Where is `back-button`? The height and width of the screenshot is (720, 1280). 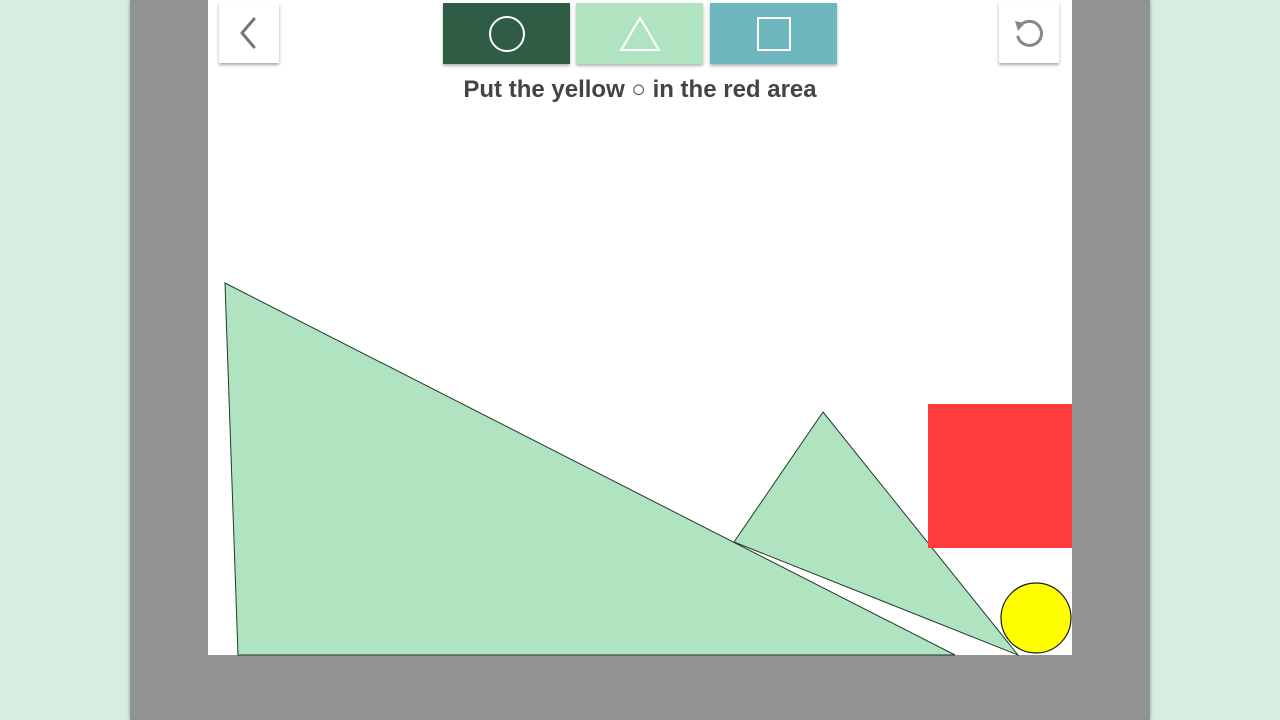 back-button is located at coordinates (249, 33).